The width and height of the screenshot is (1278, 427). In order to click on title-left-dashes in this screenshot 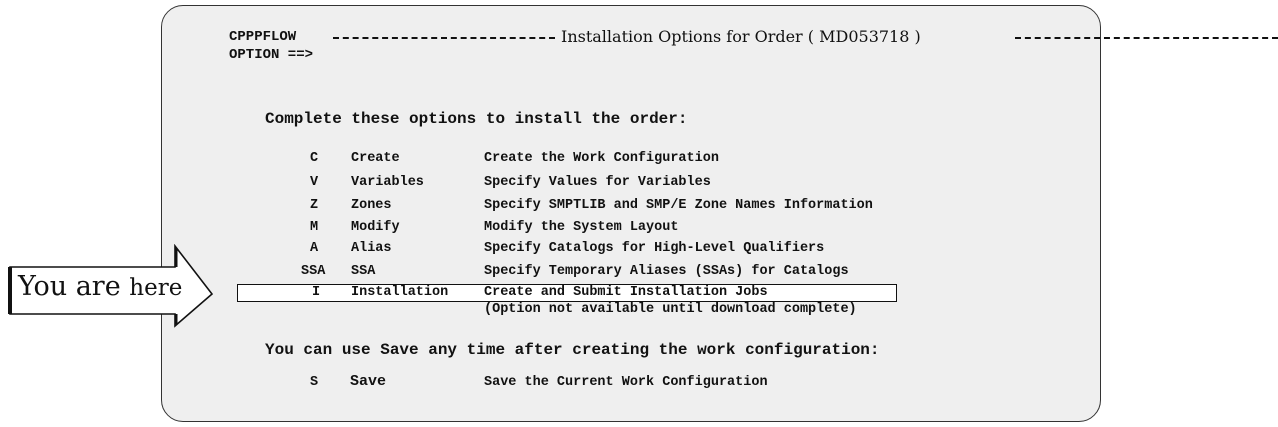, I will do `click(444, 38)`.